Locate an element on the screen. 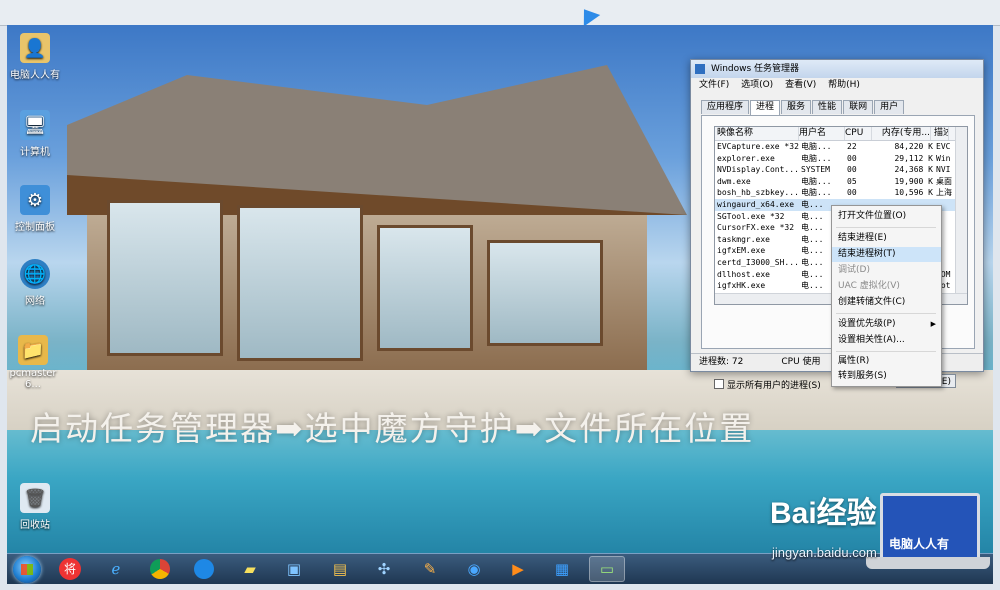 Image resolution: width=1000 pixels, height=590 pixels. desktop-icon-label: 回收站 is located at coordinates (35, 525).